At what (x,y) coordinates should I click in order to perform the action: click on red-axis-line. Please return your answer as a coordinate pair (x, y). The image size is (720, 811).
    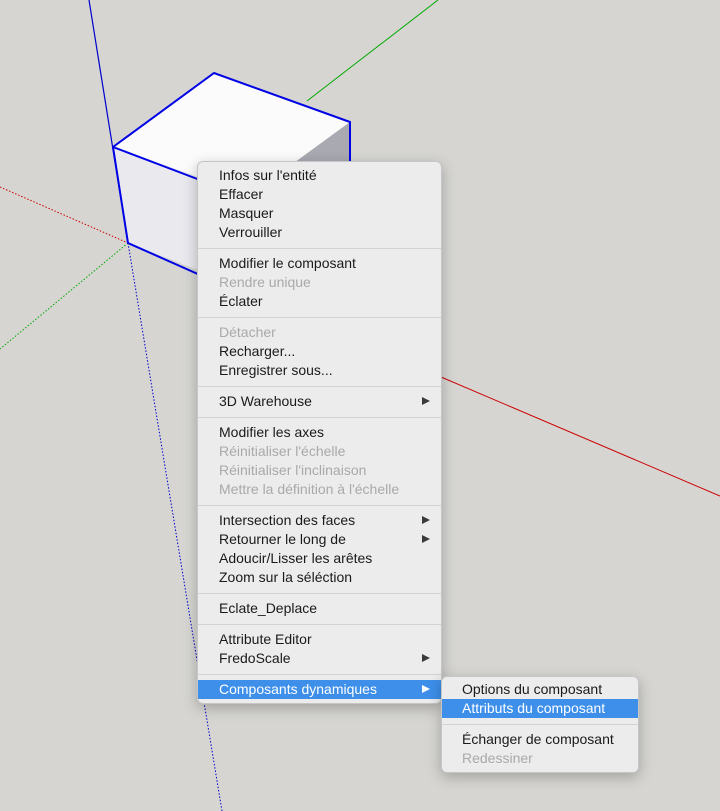
    Looking at the image, I should click on (580, 436).